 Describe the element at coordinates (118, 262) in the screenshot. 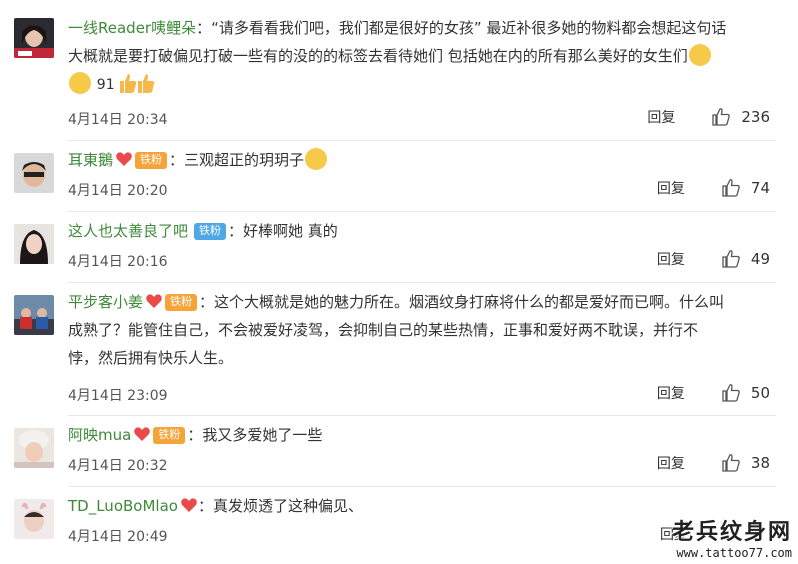

I see `comment-time: 4月14日 20:16` at that location.